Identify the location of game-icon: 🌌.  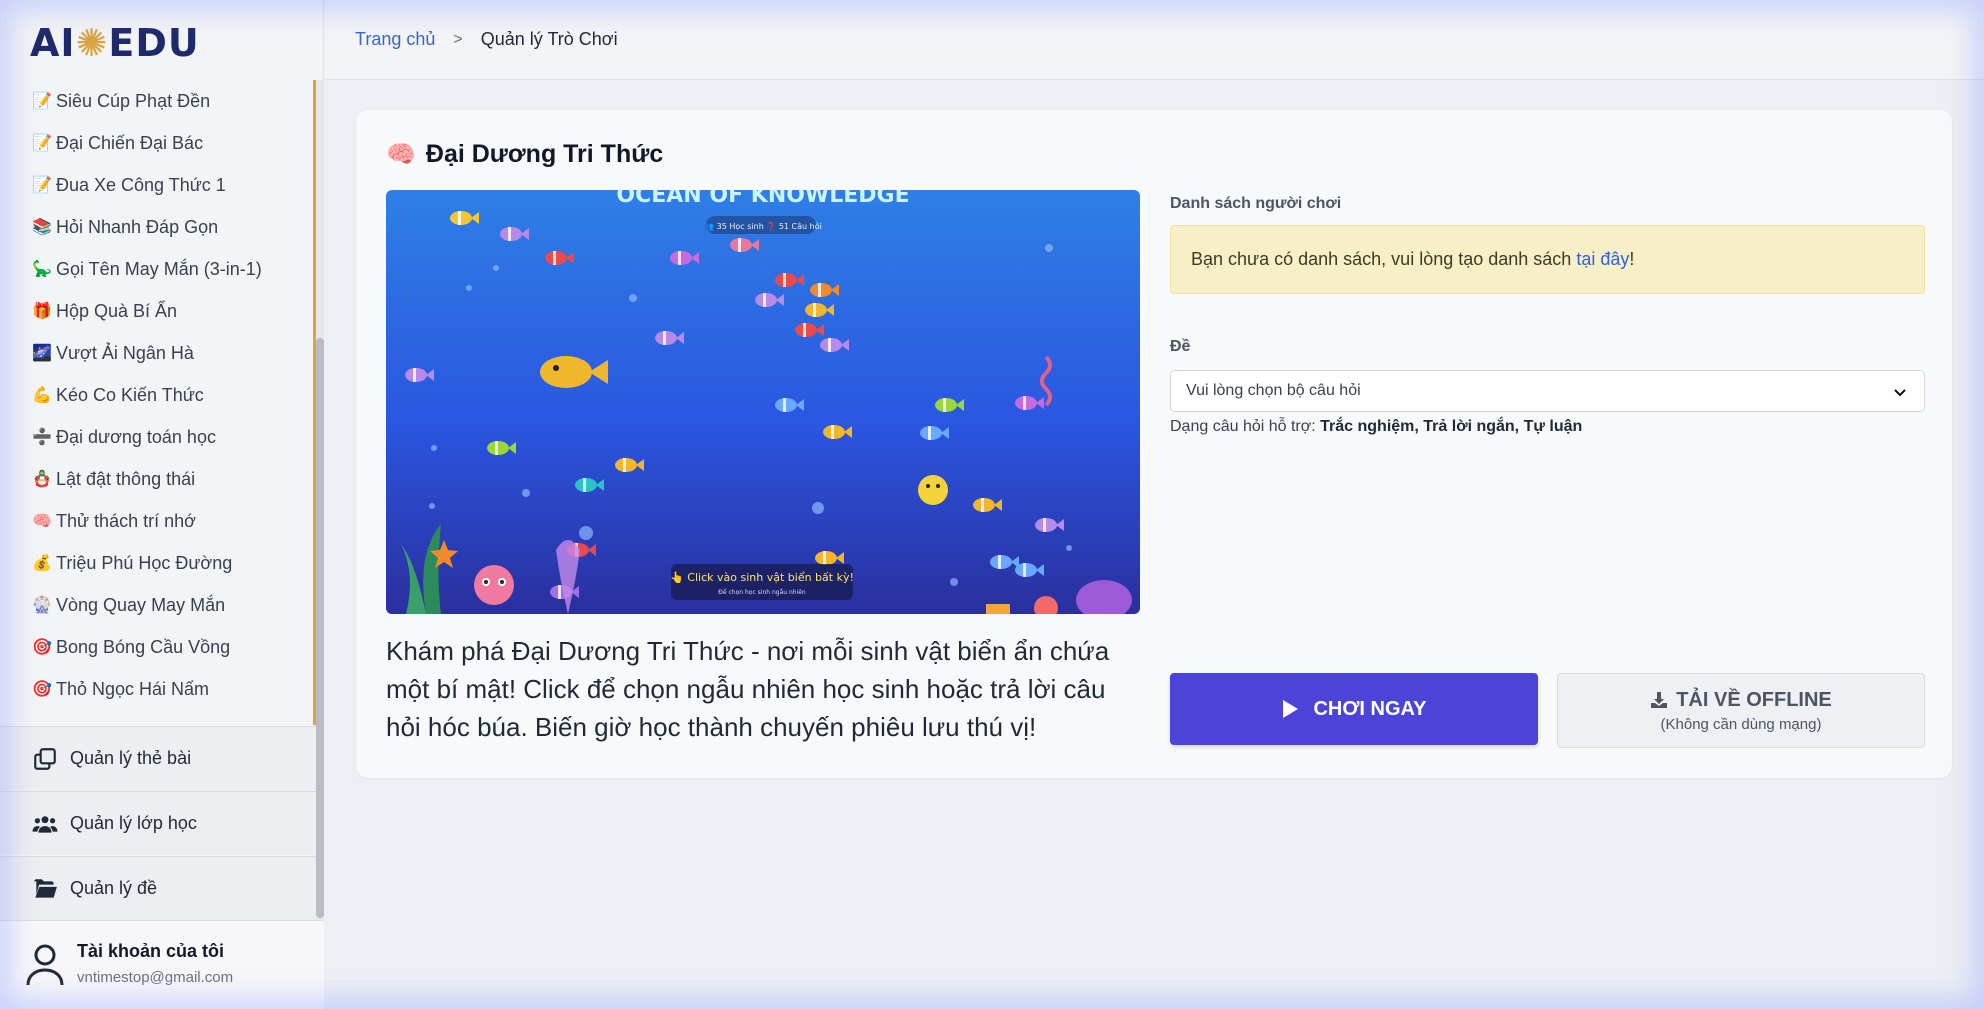
(42, 353).